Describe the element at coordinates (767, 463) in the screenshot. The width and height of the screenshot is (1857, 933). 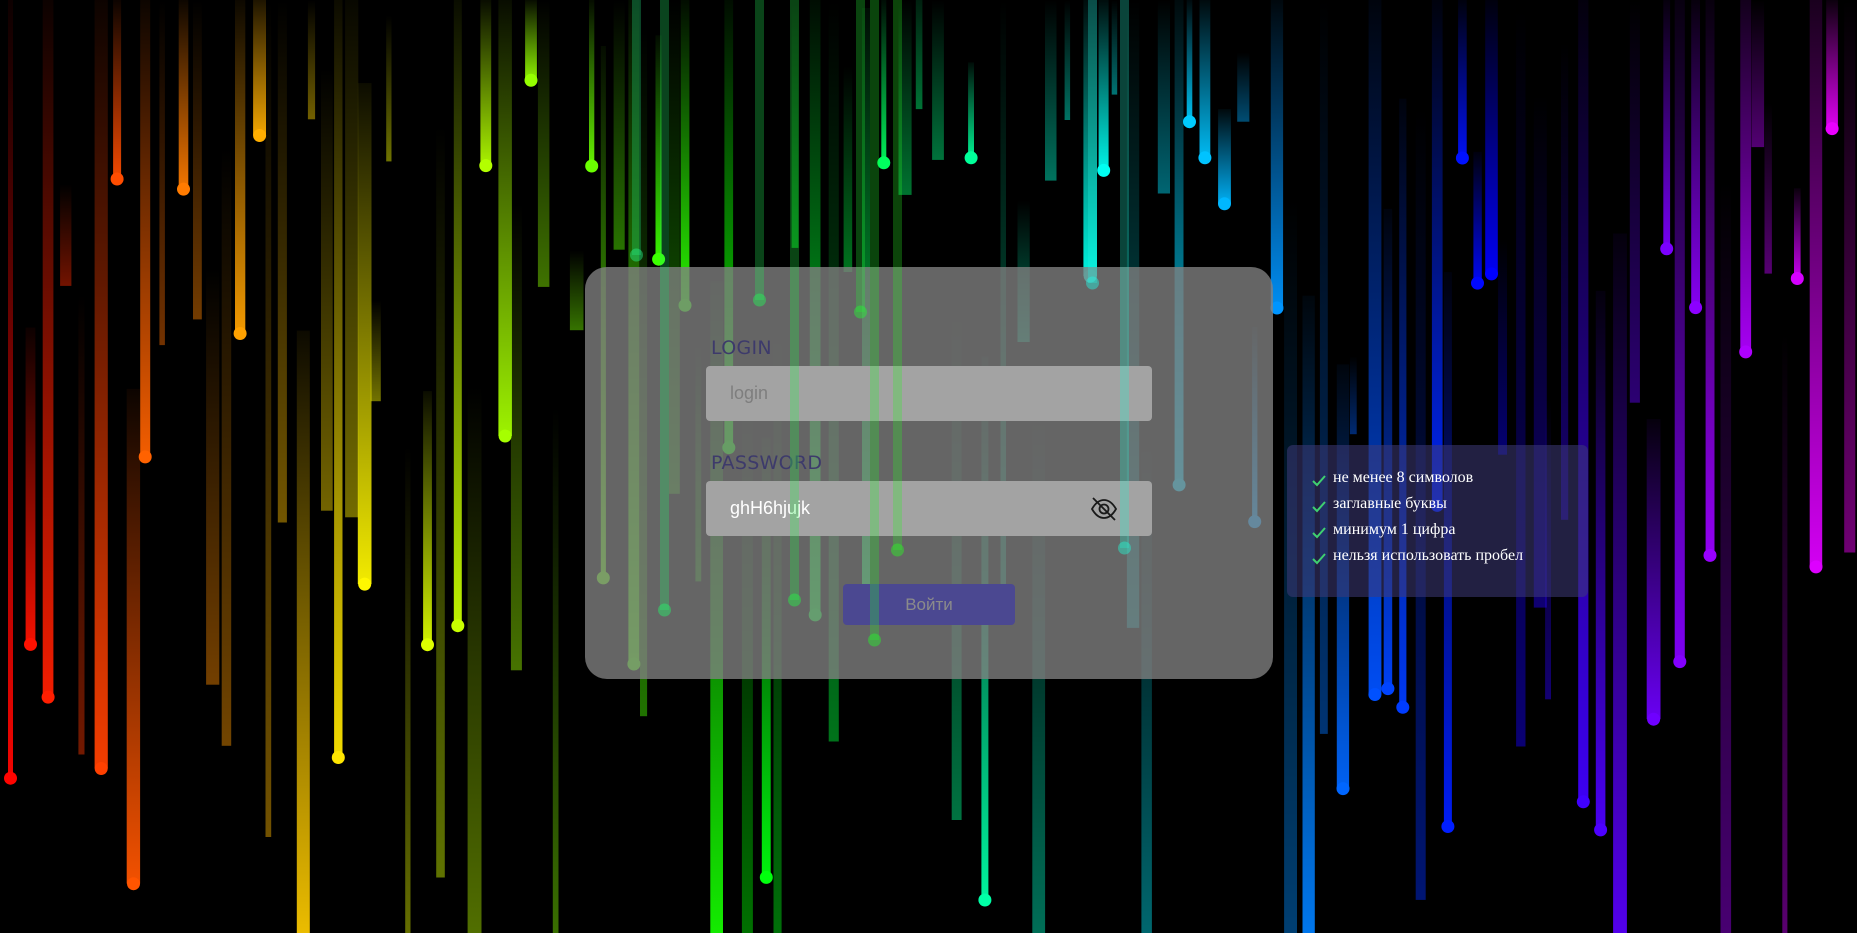
I see `password-label: PASSWORD` at that location.